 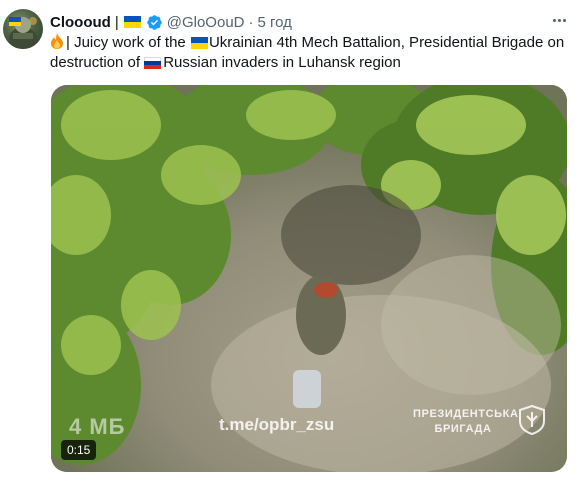 I want to click on russia-flag-icon, so click(x=153, y=63).